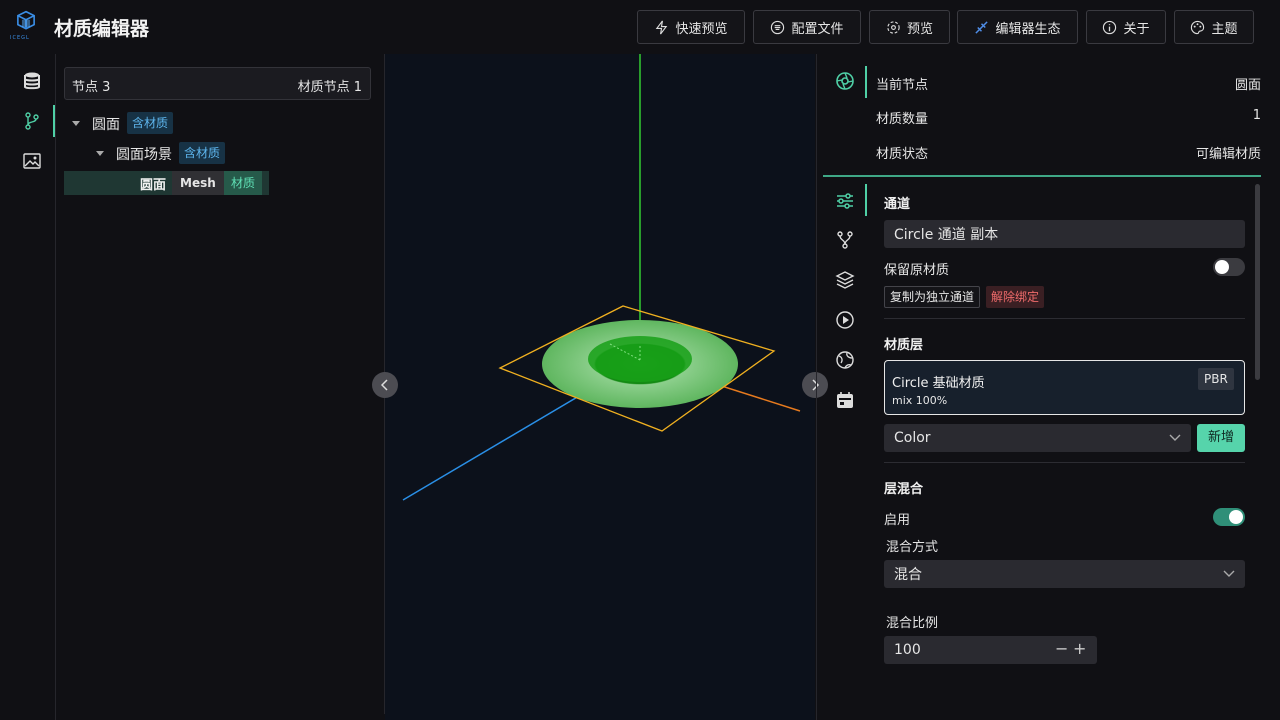 The height and width of the screenshot is (720, 1280). Describe the element at coordinates (907, 650) in the screenshot. I see `blend-ratio-value: 100` at that location.